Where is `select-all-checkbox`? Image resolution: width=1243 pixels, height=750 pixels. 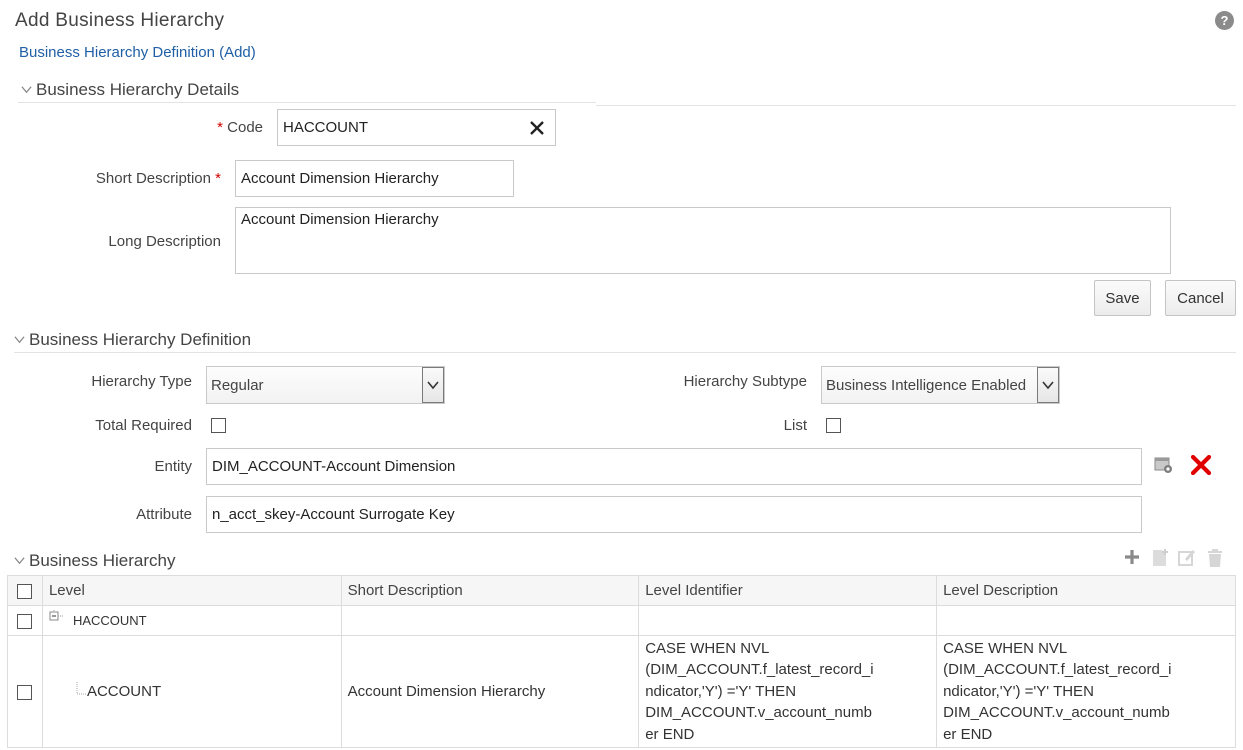 select-all-checkbox is located at coordinates (24, 591).